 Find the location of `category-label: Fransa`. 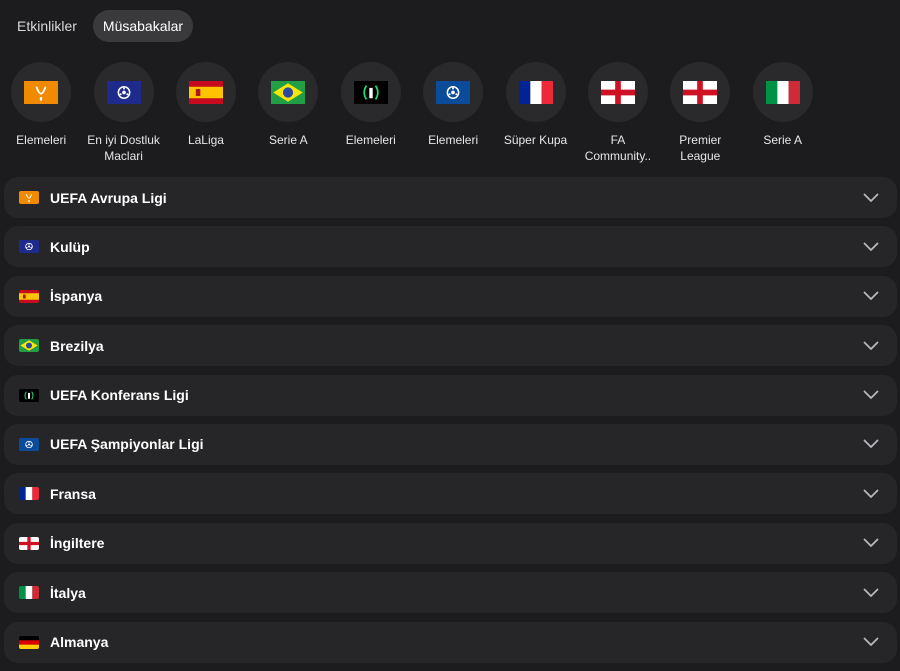

category-label: Fransa is located at coordinates (73, 493).